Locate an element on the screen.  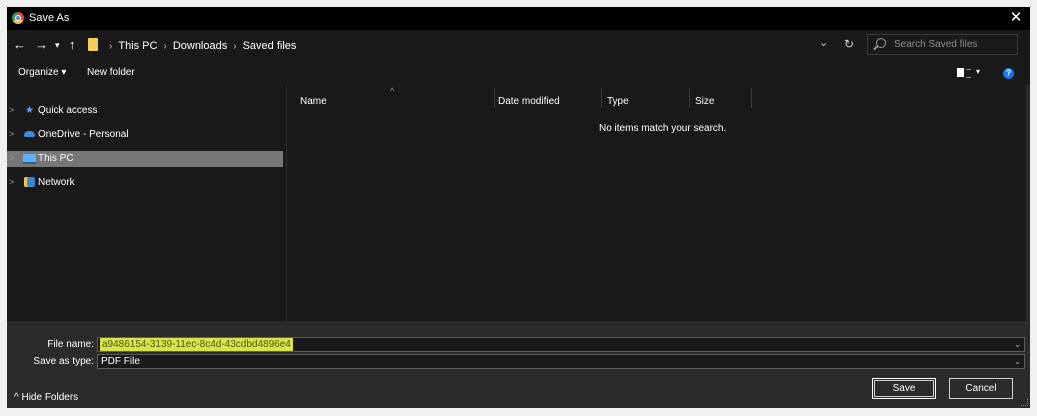
save-as-type-label: Save as type: is located at coordinates (63, 361).